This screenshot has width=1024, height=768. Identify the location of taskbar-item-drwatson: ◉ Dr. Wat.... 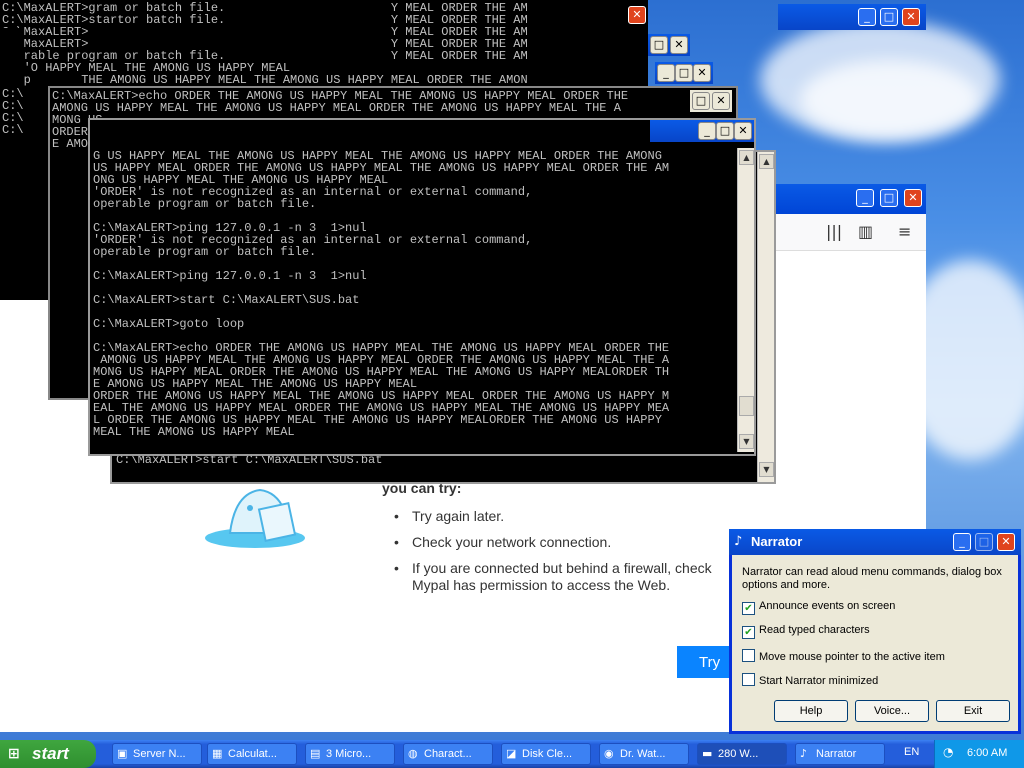
(644, 754).